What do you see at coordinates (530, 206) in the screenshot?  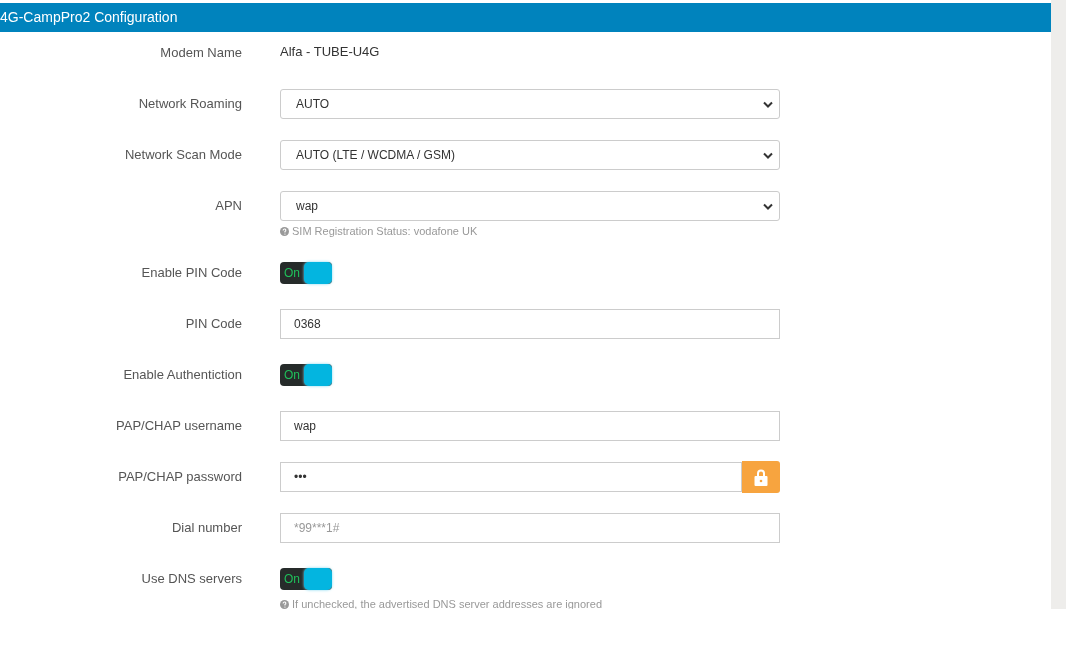 I see `dropdown: wap` at bounding box center [530, 206].